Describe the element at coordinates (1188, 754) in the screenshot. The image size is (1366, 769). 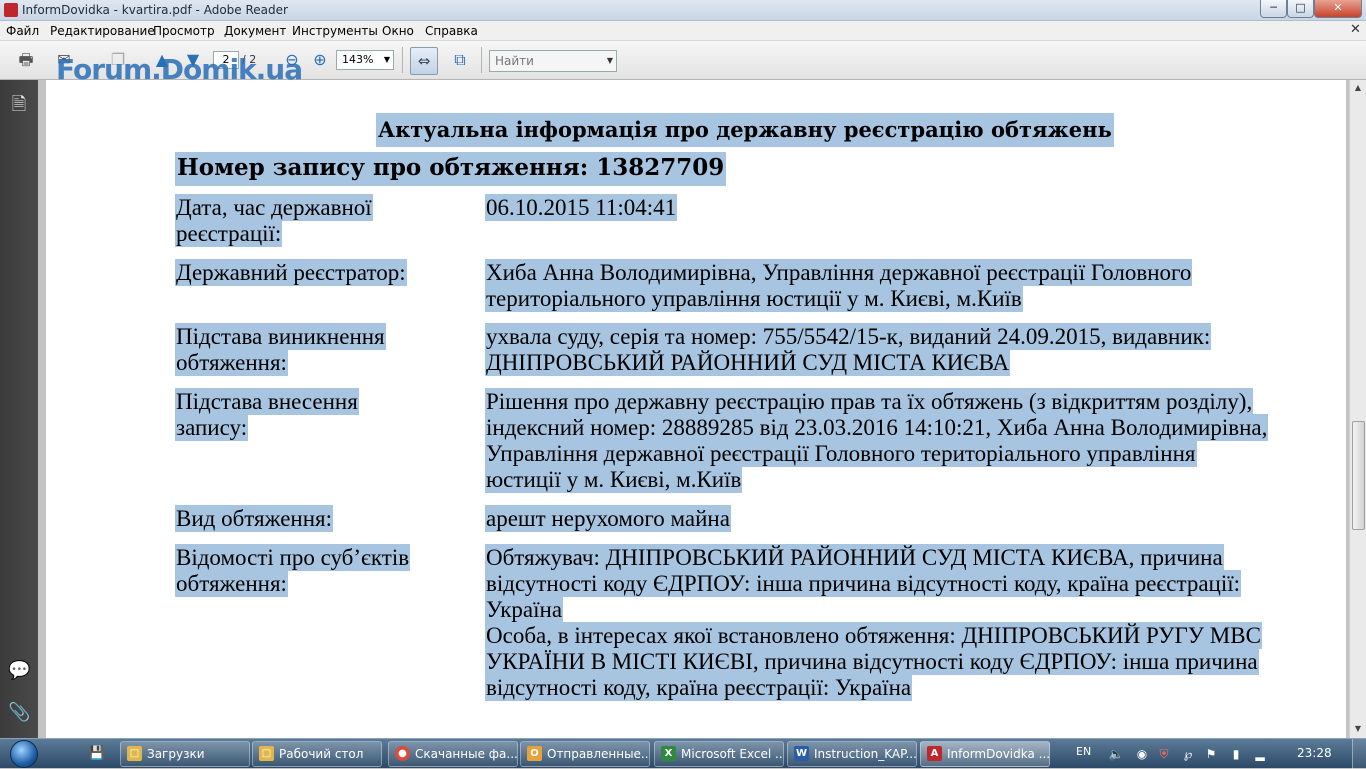
I see `bluetooth-icon: ℘` at that location.